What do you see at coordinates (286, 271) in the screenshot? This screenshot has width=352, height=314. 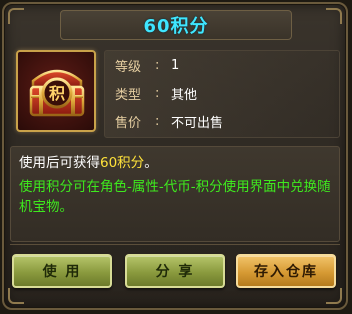 I see `store-in-warehouse-button: 存入仓库` at bounding box center [286, 271].